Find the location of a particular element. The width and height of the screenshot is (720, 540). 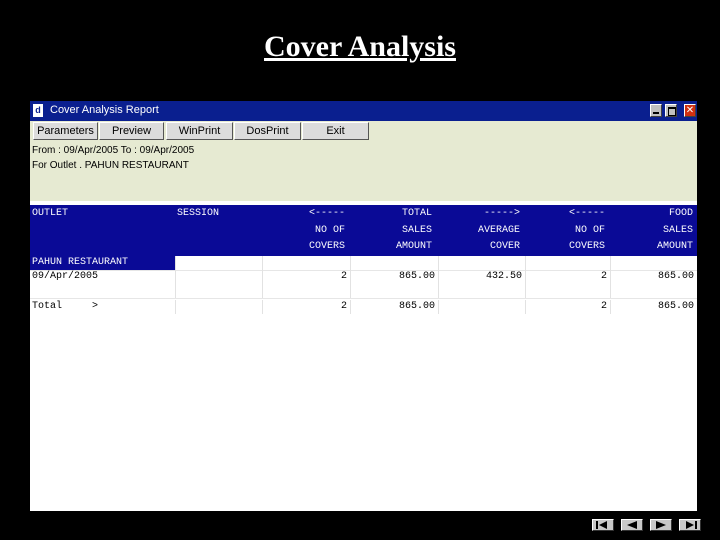

col-no-of-covers-1: <----- NO OF COVERS is located at coordinates (304, 230).